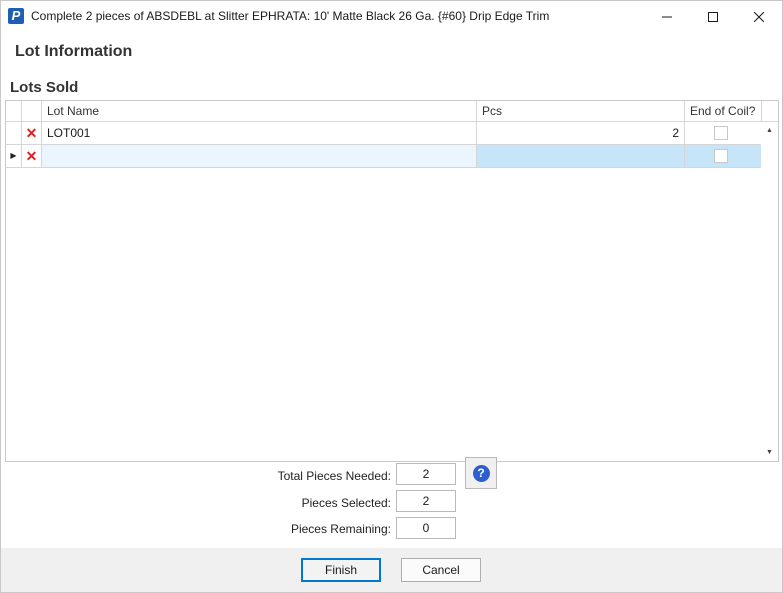 The image size is (783, 593). Describe the element at coordinates (14, 156) in the screenshot. I see `current-row-indicator-icon: ▶` at that location.